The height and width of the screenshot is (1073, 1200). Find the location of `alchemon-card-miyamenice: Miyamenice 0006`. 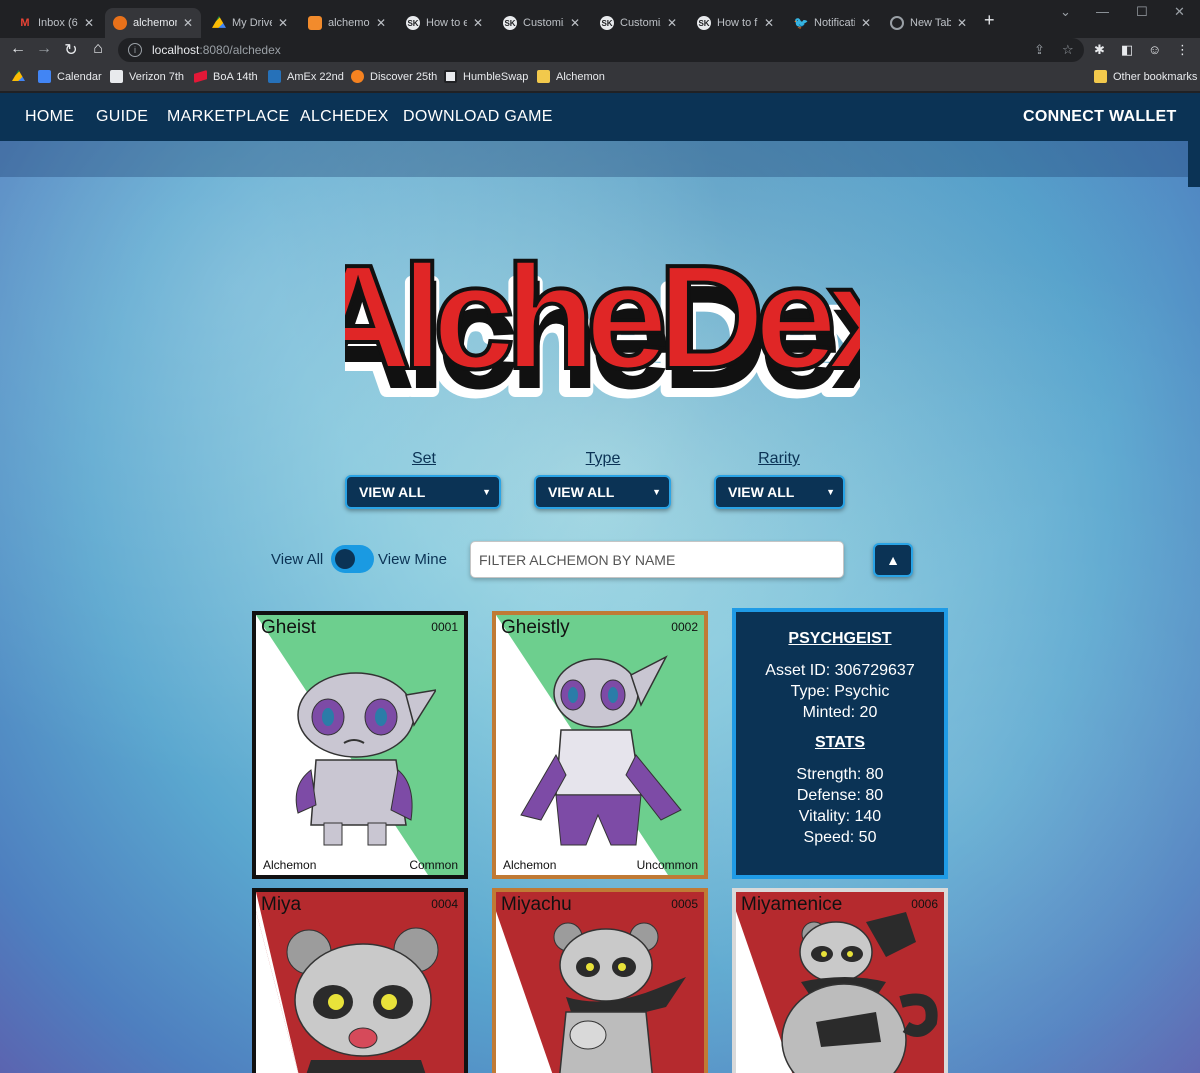

alchemon-card-miyamenice: Miyamenice 0006 is located at coordinates (840, 980).